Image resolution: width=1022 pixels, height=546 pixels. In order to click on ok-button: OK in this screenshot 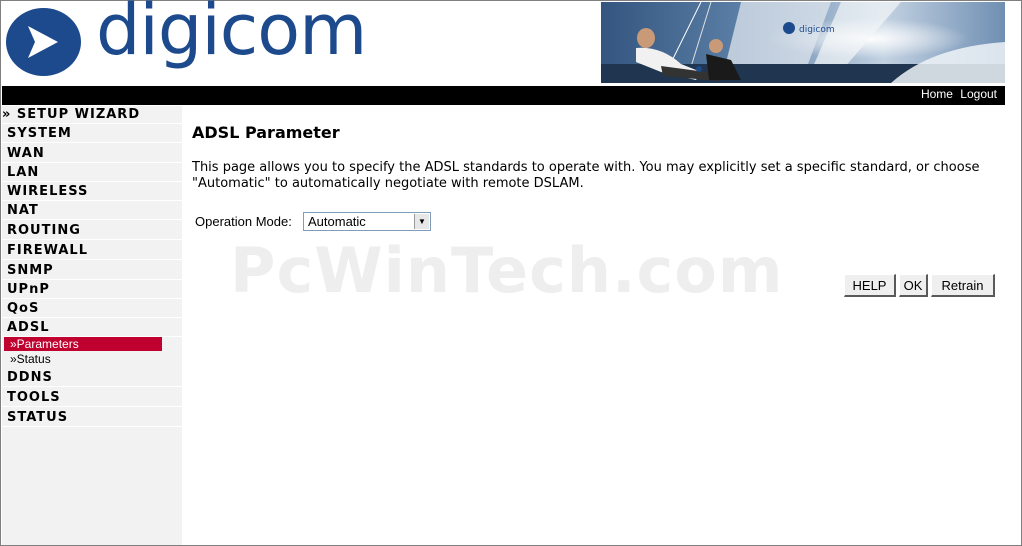, I will do `click(913, 285)`.